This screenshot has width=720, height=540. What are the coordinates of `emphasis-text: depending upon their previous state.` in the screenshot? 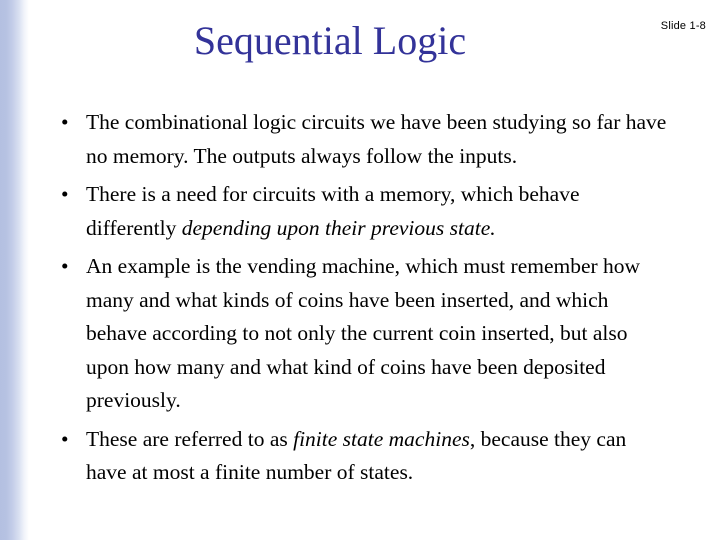 It's located at (338, 227).